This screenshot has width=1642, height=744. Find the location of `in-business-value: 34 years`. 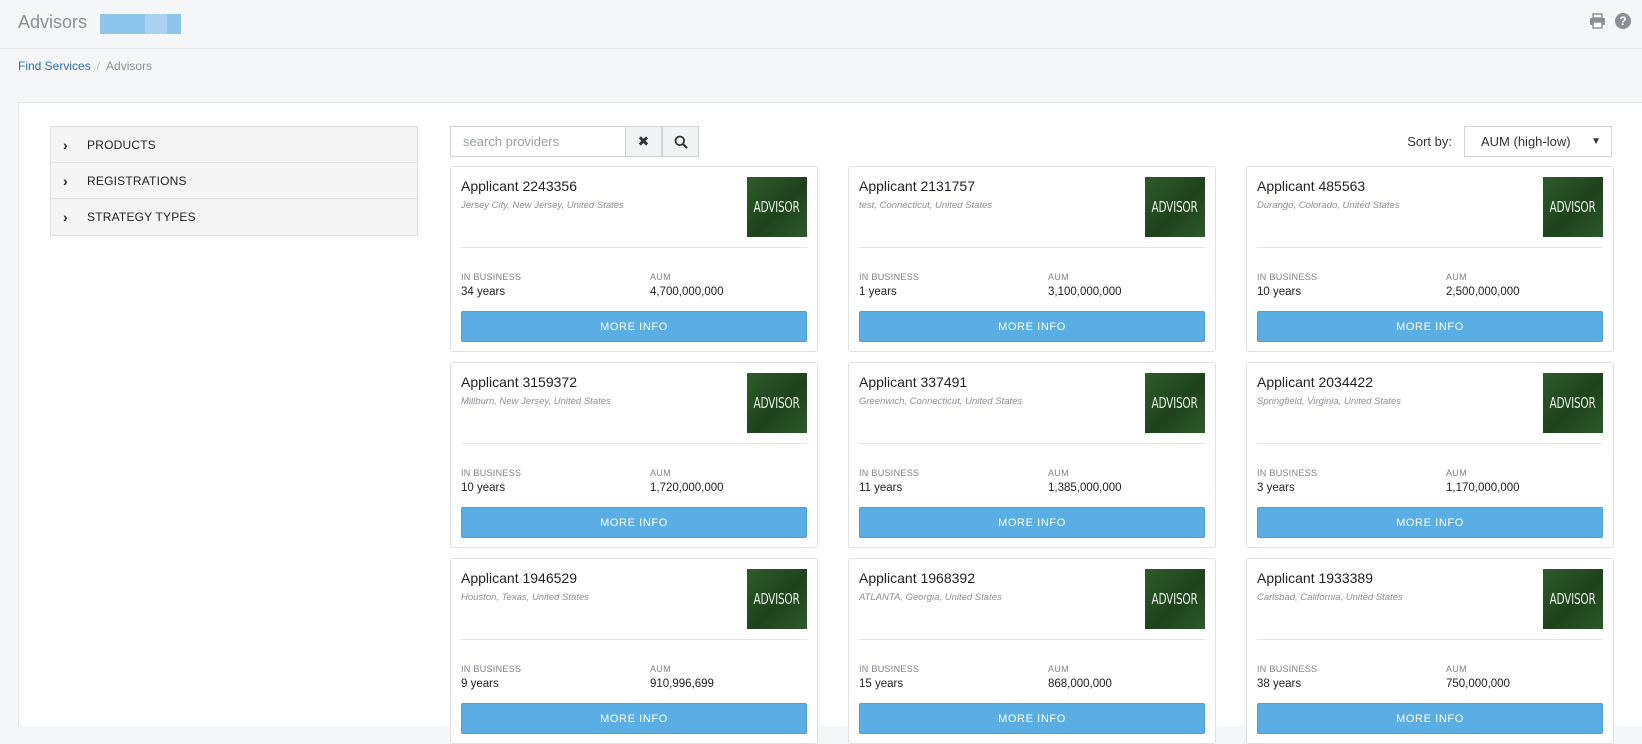

in-business-value: 34 years is located at coordinates (483, 292).